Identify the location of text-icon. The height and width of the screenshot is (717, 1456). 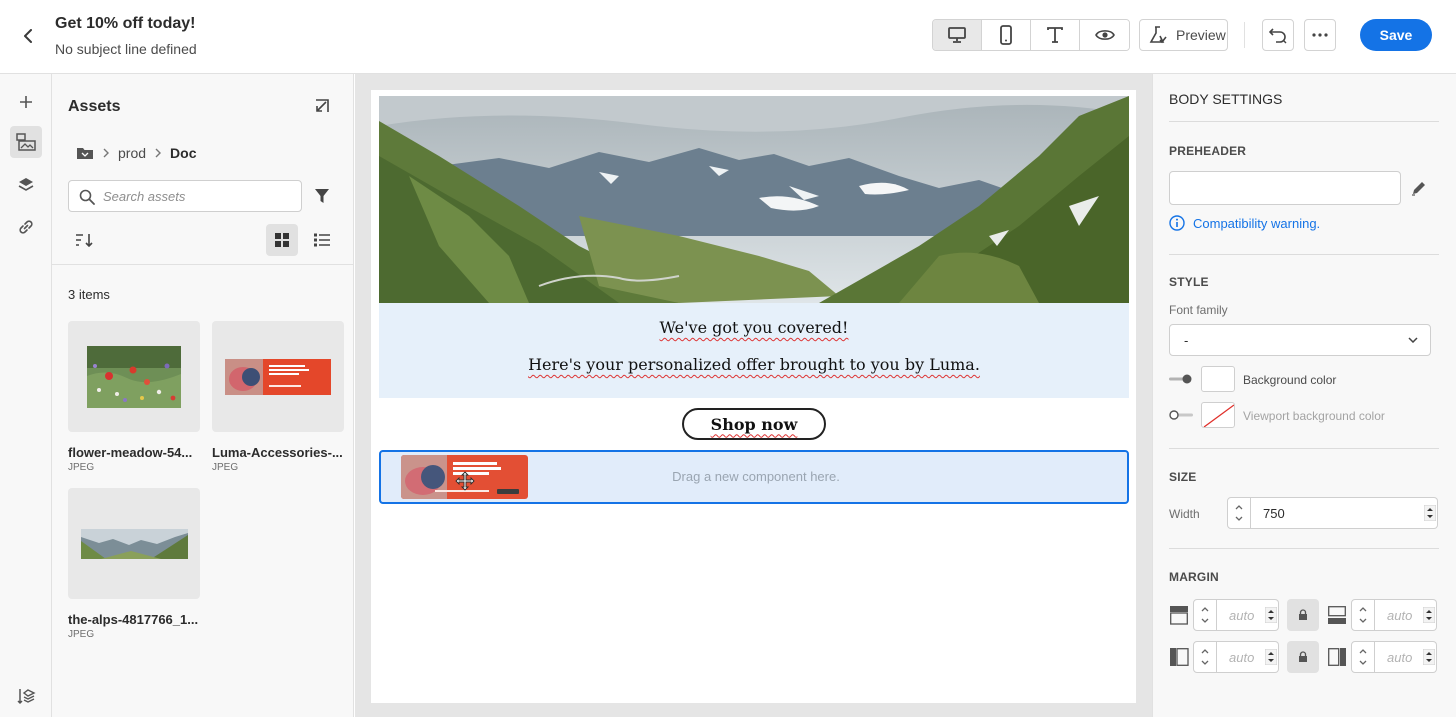
(1055, 35).